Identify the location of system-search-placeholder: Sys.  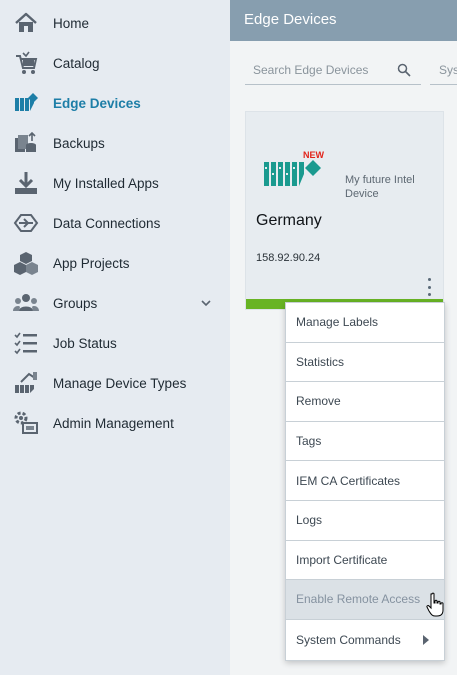
(448, 70).